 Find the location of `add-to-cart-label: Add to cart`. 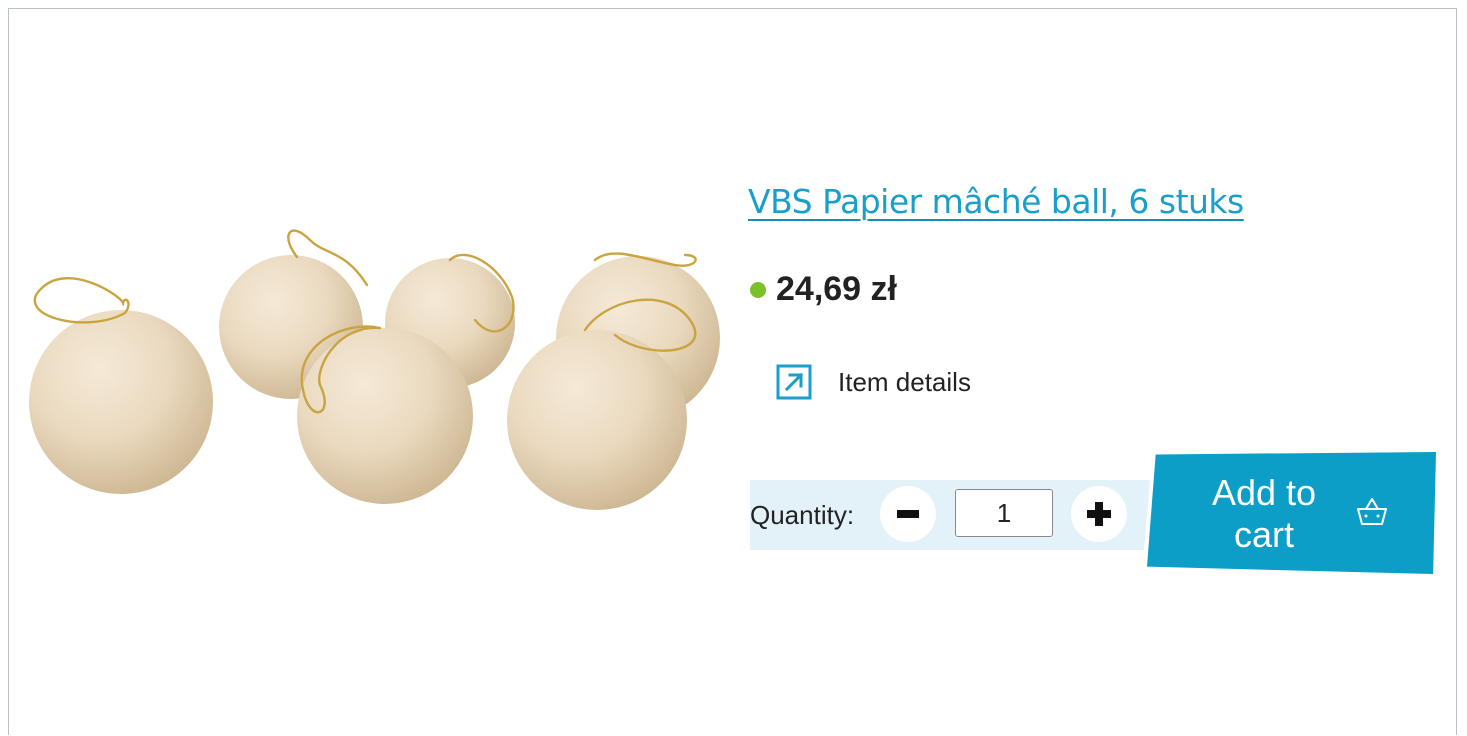

add-to-cart-label: Add to cart is located at coordinates (1264, 513).